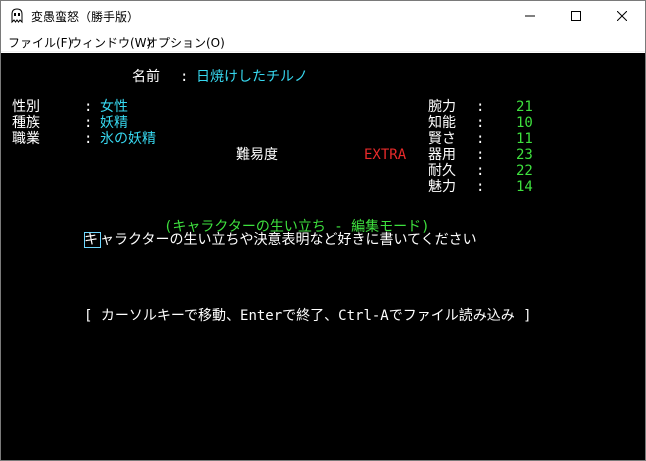 The width and height of the screenshot is (646, 461). I want to click on minimize-button, so click(530, 16).